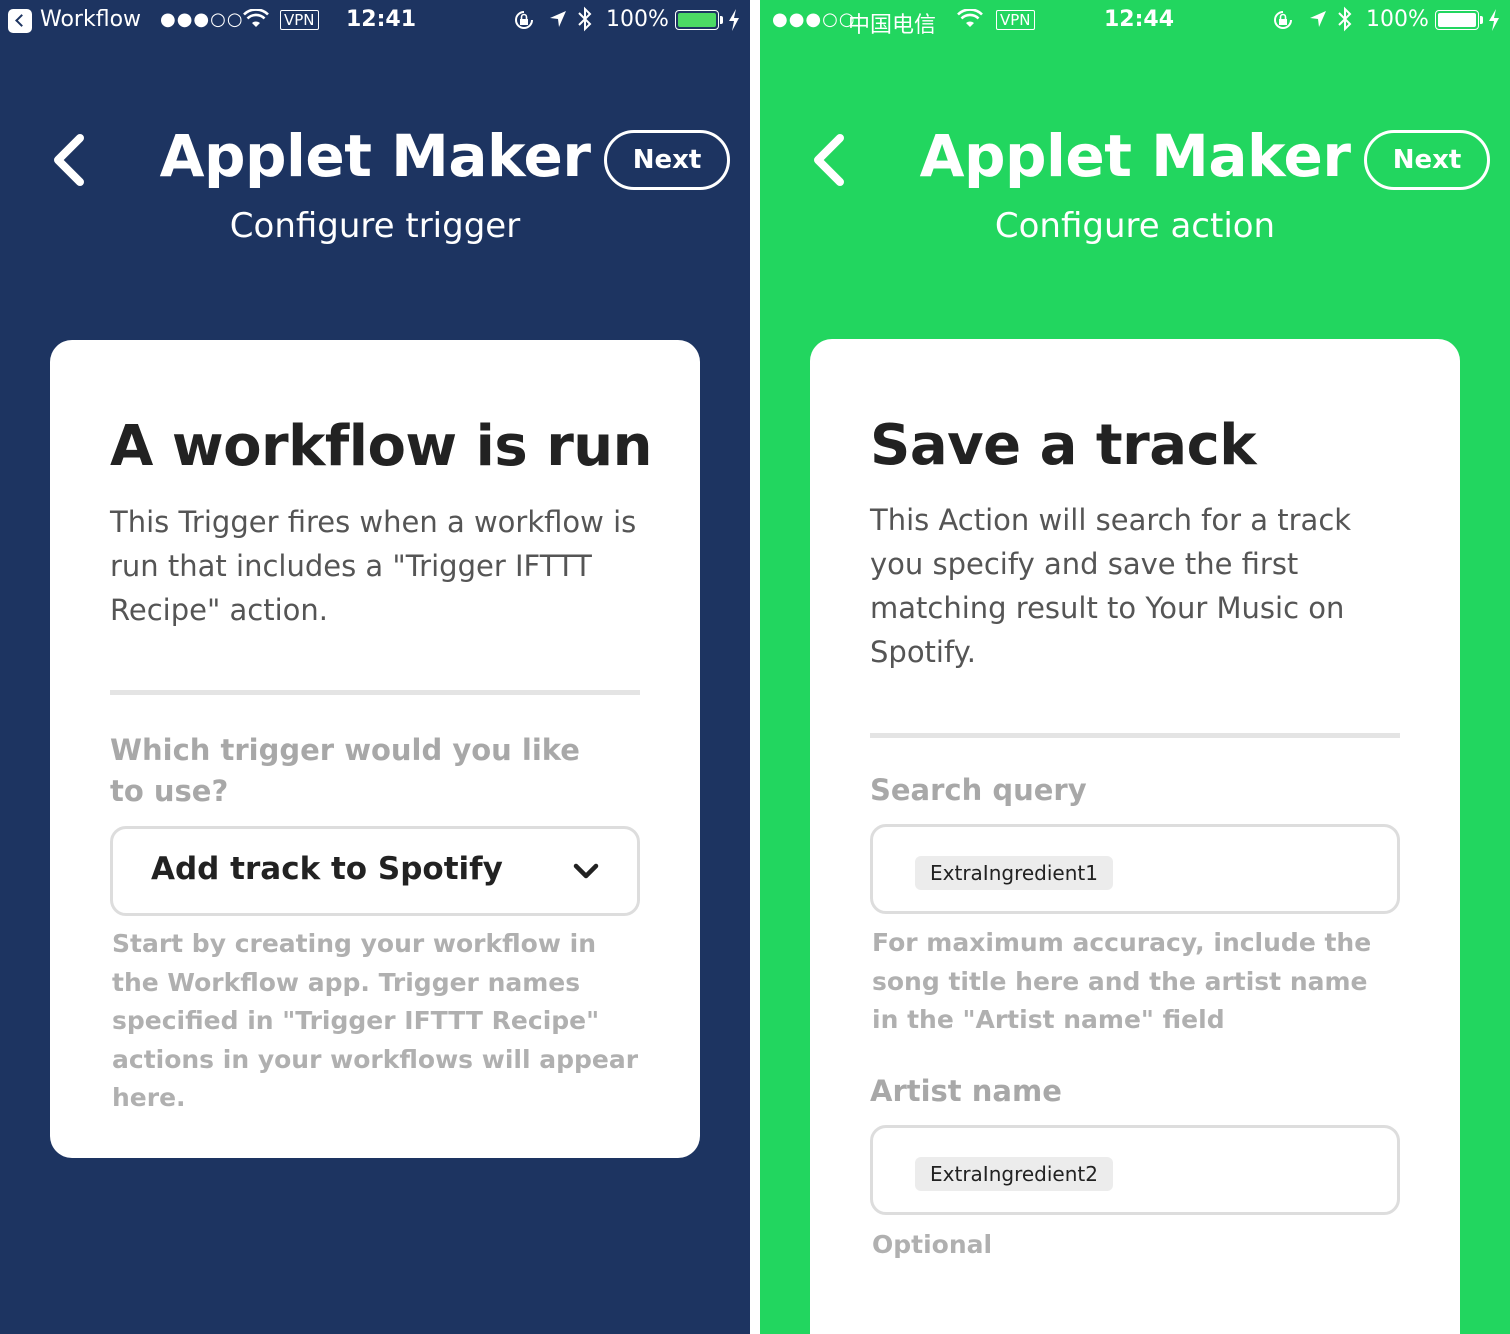 This screenshot has width=1510, height=1334. What do you see at coordinates (381, 19) in the screenshot?
I see `status-time: 12:41` at bounding box center [381, 19].